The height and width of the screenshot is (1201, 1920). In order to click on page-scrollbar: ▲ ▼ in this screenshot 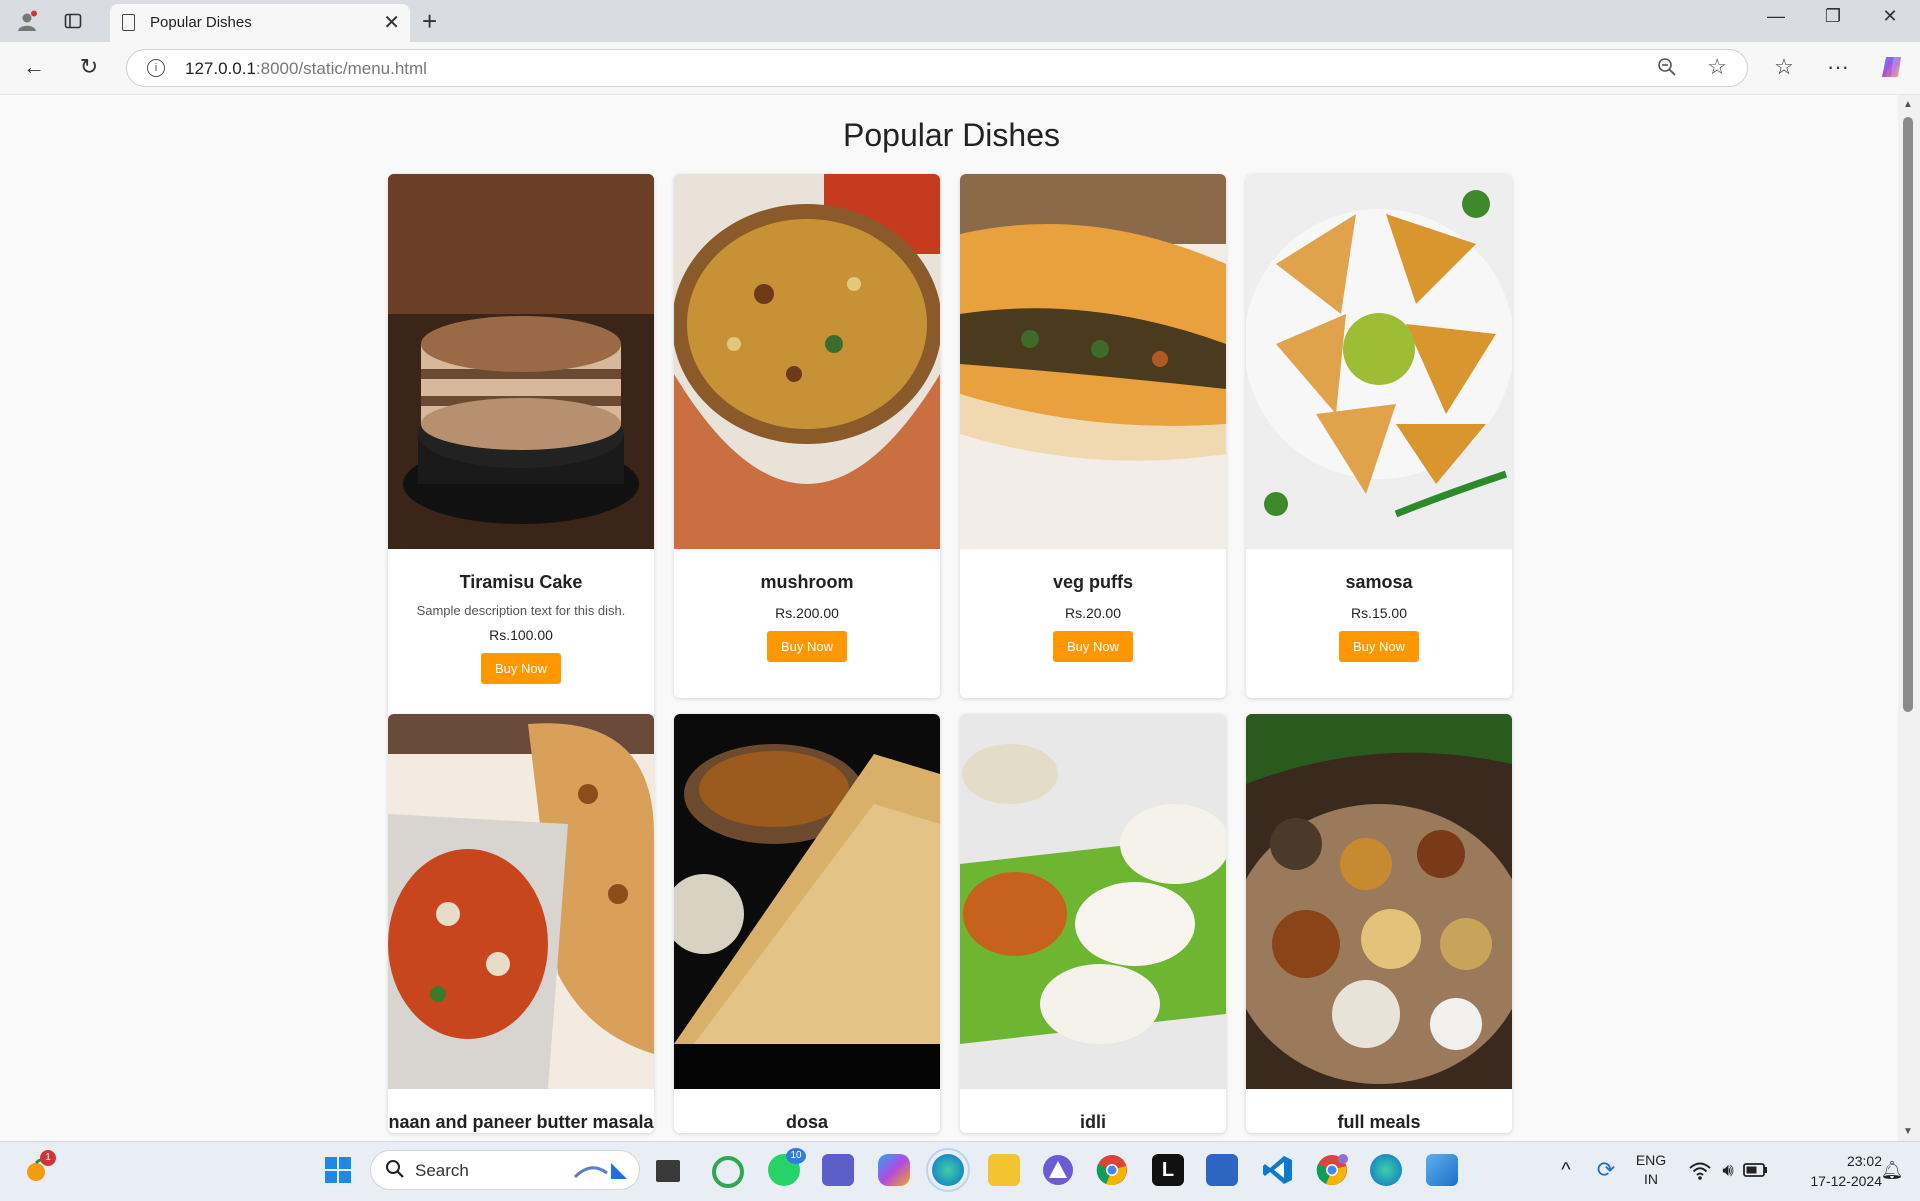, I will do `click(1909, 618)`.